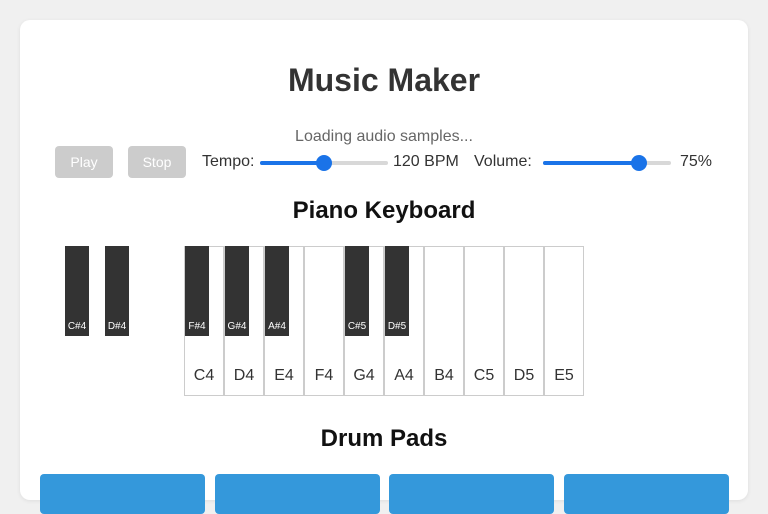 This screenshot has width=768, height=514. I want to click on black-key-label: C#5, so click(357, 326).